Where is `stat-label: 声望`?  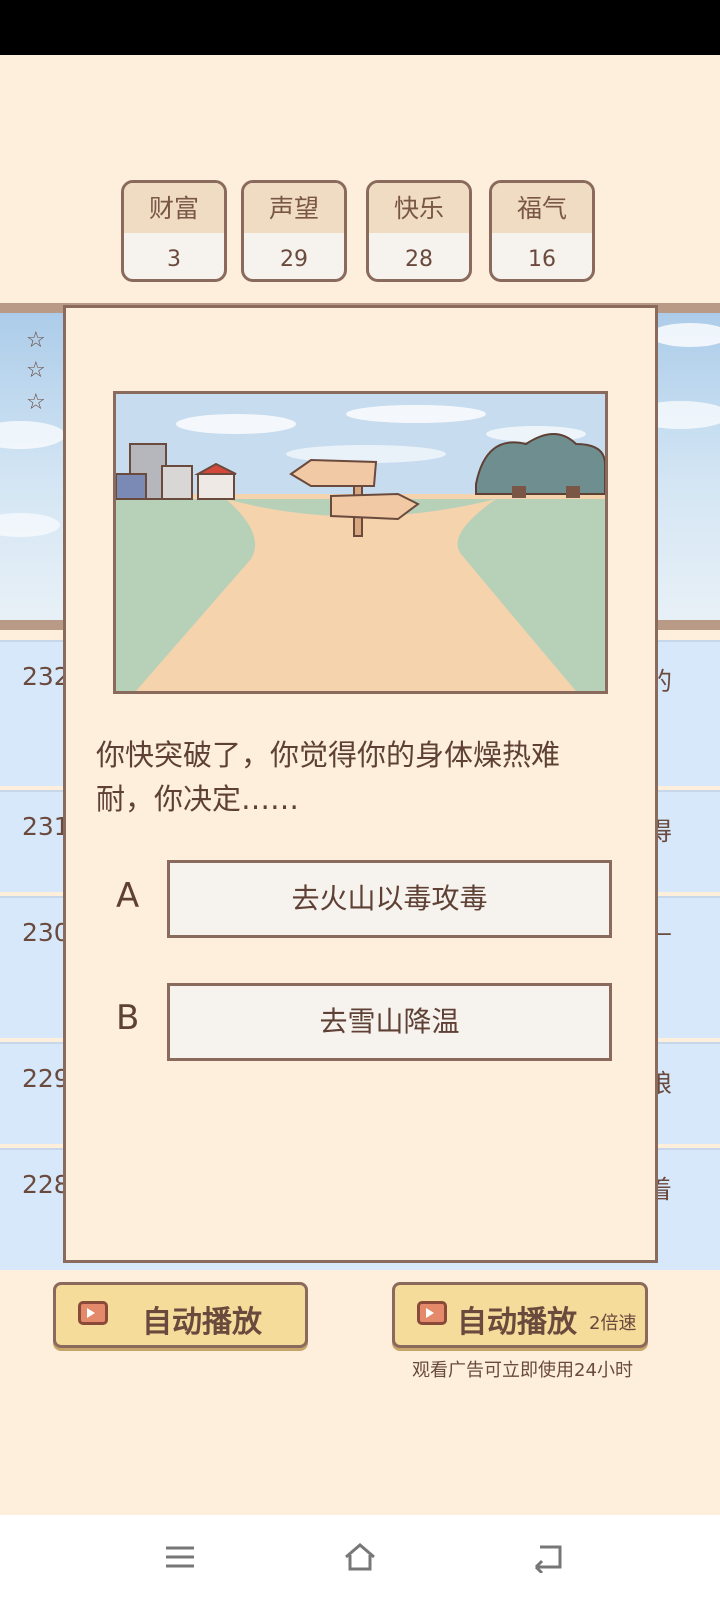 stat-label: 声望 is located at coordinates (294, 208).